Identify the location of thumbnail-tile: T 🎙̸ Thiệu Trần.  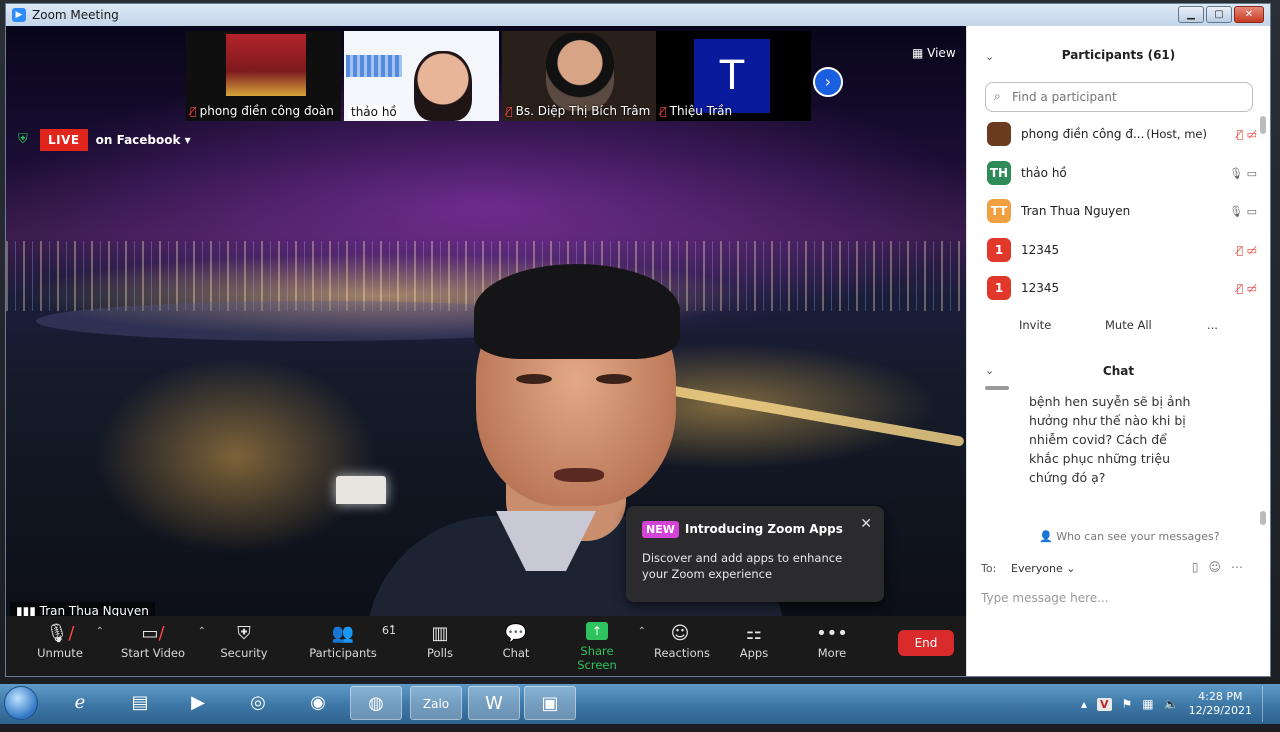
(733, 76).